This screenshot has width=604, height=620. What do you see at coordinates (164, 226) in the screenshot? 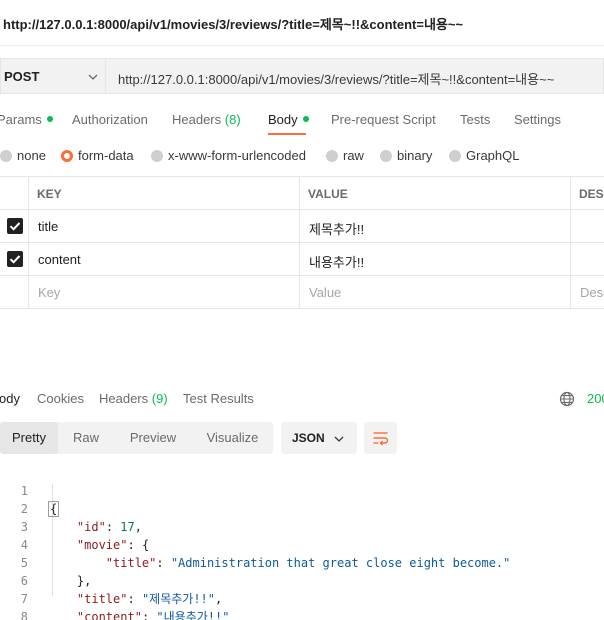
I see `row-key-cell: title` at bounding box center [164, 226].